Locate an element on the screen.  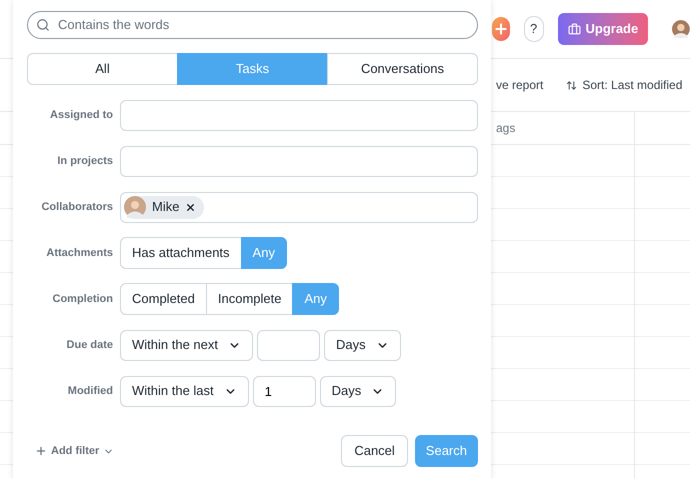
search-field: Contains the words is located at coordinates (252, 25).